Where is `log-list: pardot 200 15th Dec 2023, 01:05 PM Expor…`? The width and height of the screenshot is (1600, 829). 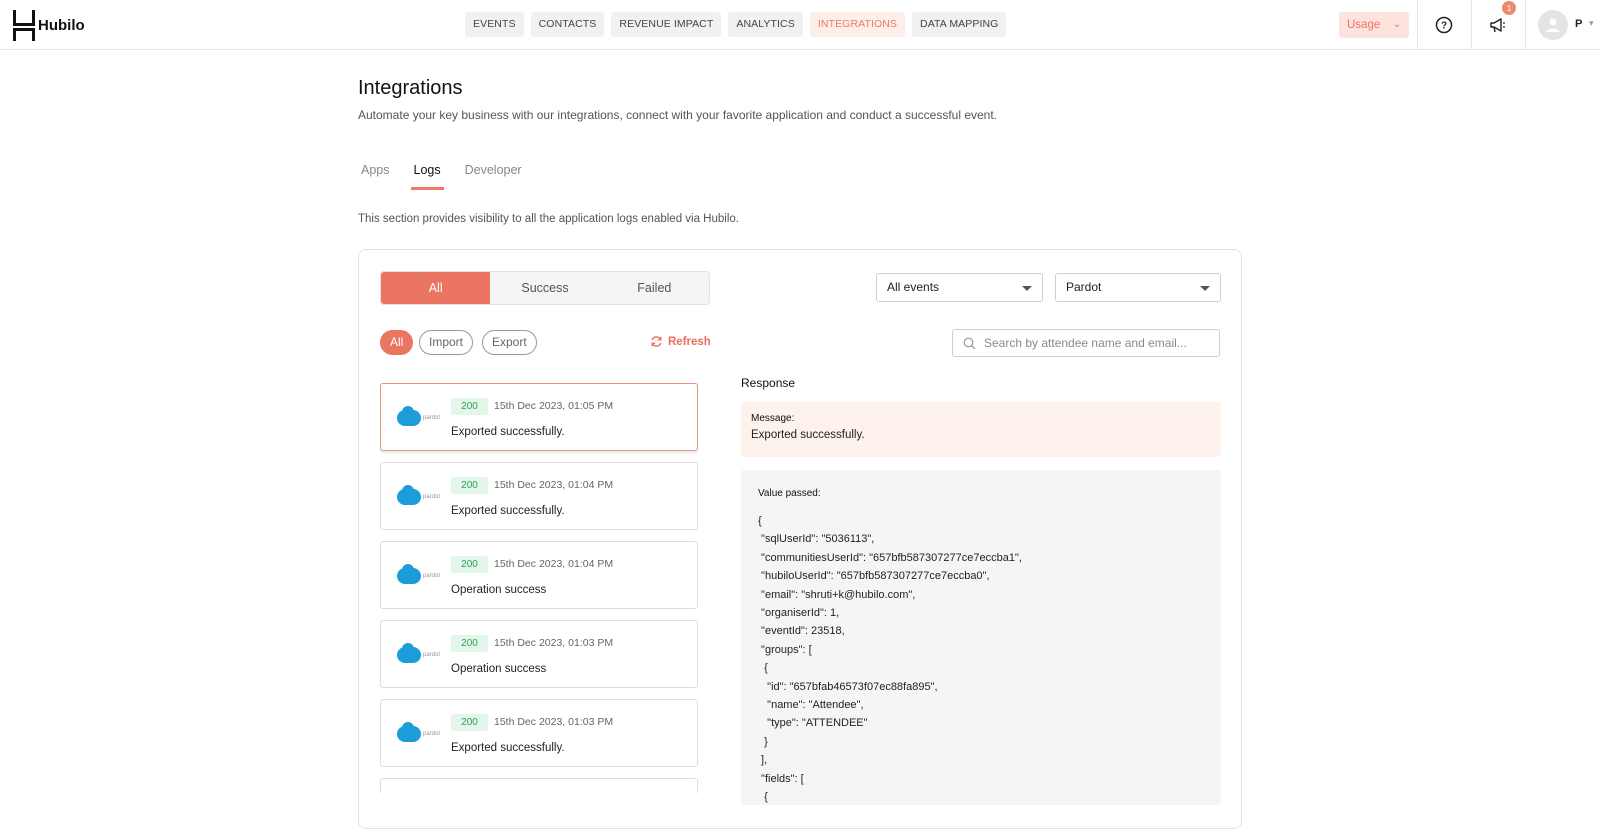
log-list: pardot 200 15th Dec 2023, 01:05 PM Expor… is located at coordinates (539, 588).